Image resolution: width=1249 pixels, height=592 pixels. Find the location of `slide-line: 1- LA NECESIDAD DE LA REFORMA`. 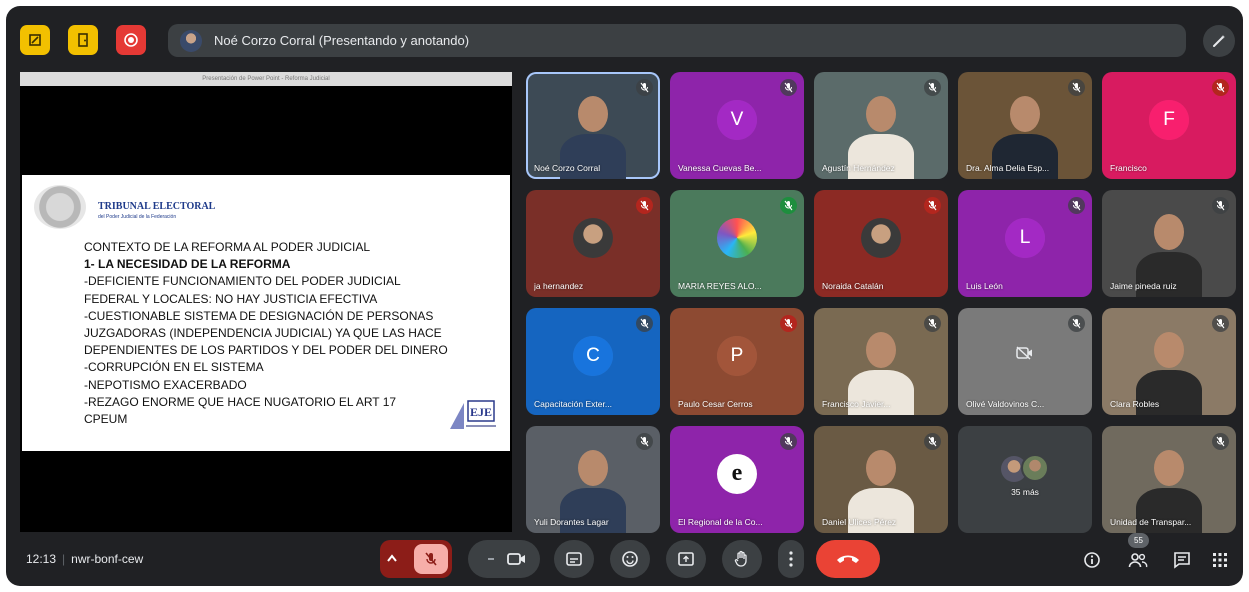

slide-line: 1- LA NECESIDAD DE LA REFORMA is located at coordinates (187, 264).